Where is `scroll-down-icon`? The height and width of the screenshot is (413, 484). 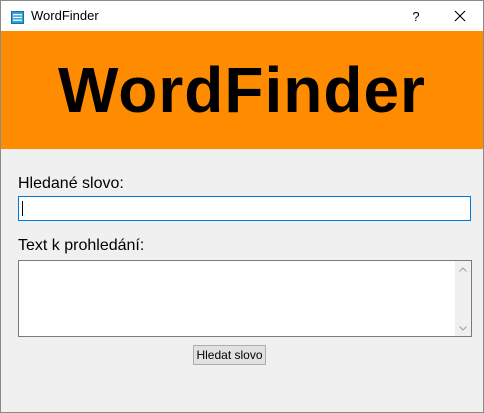
scroll-down-icon is located at coordinates (463, 328).